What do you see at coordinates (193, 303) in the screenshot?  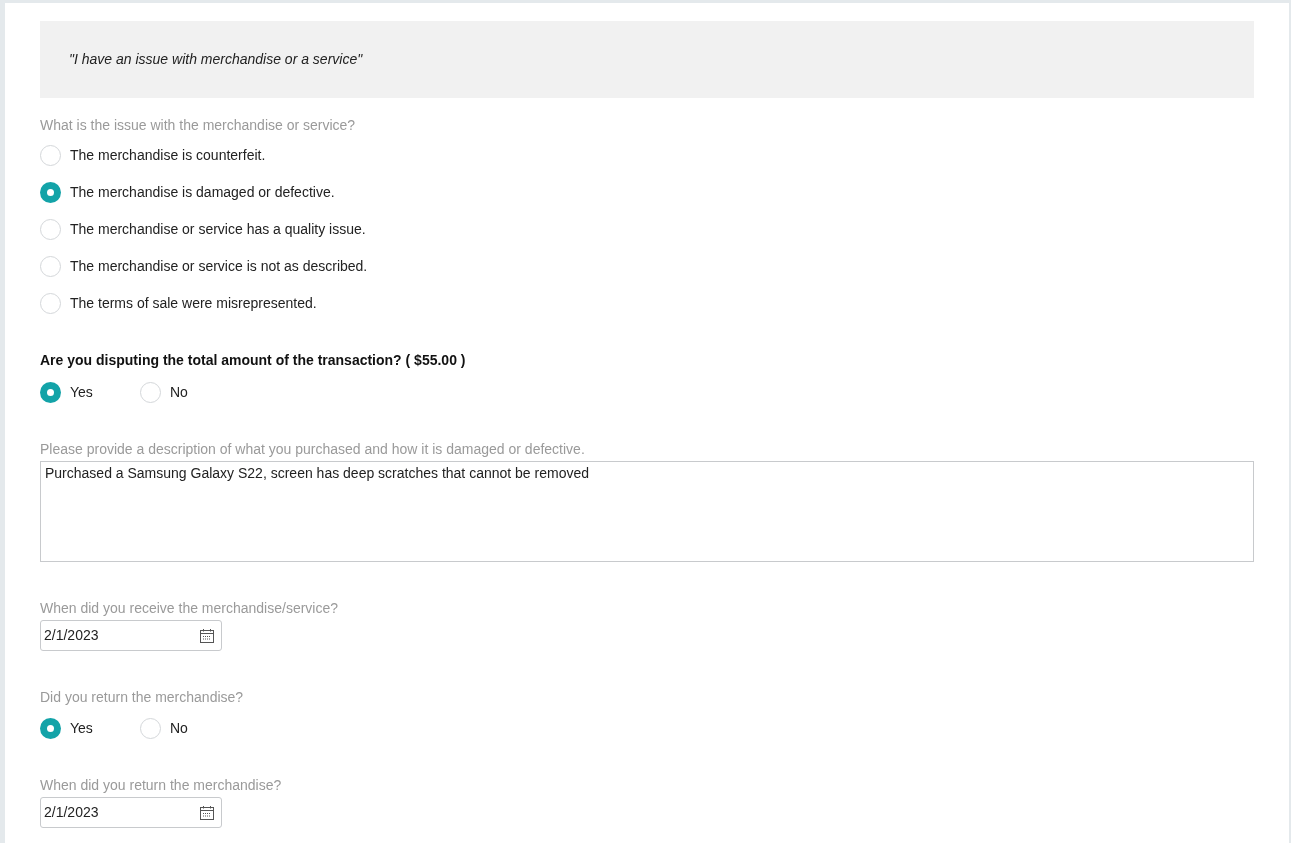 I see `option-label: The terms of sale were misrepresented.` at bounding box center [193, 303].